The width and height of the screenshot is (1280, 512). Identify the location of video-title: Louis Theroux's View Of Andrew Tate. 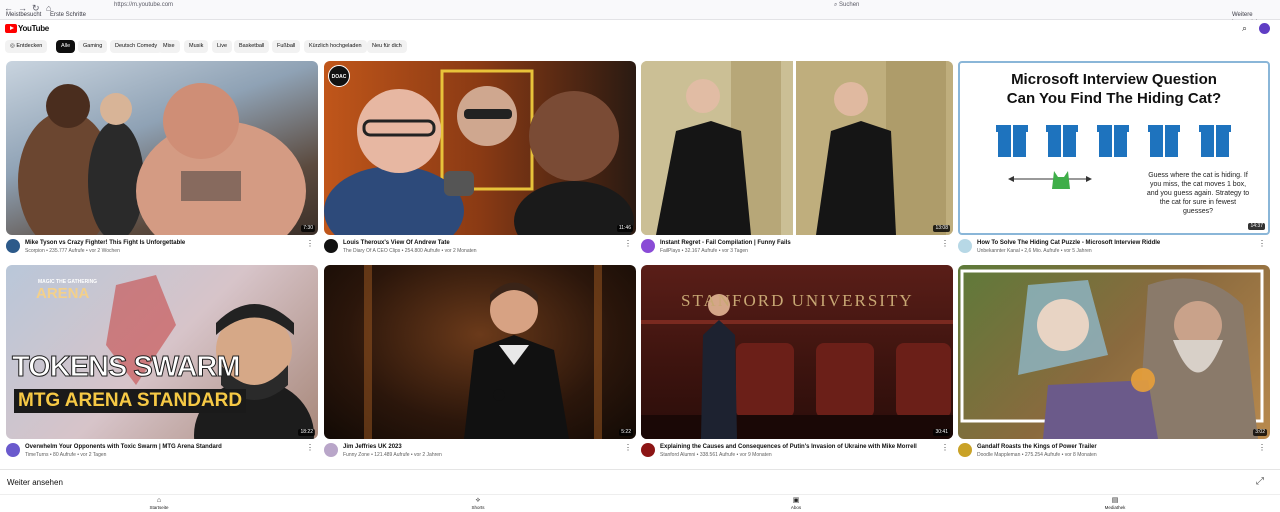
(483, 243).